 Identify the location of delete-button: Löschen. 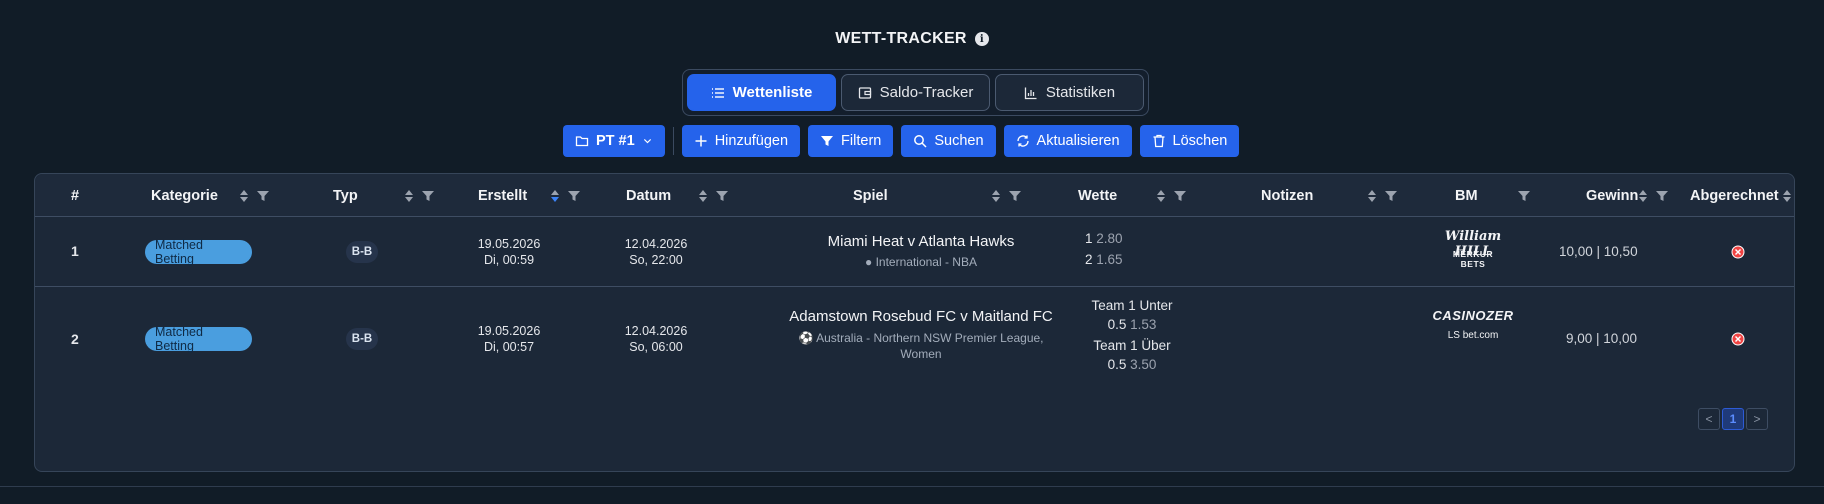
(1189, 141).